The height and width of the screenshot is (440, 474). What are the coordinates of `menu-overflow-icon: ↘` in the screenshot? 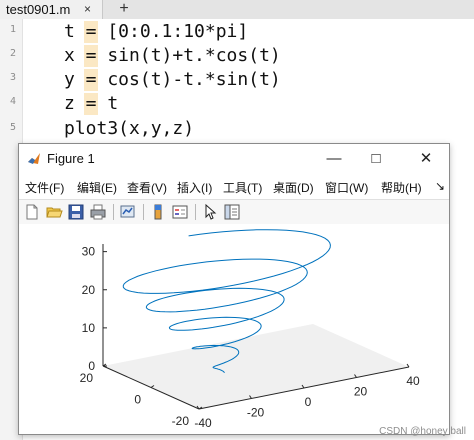 It's located at (440, 186).